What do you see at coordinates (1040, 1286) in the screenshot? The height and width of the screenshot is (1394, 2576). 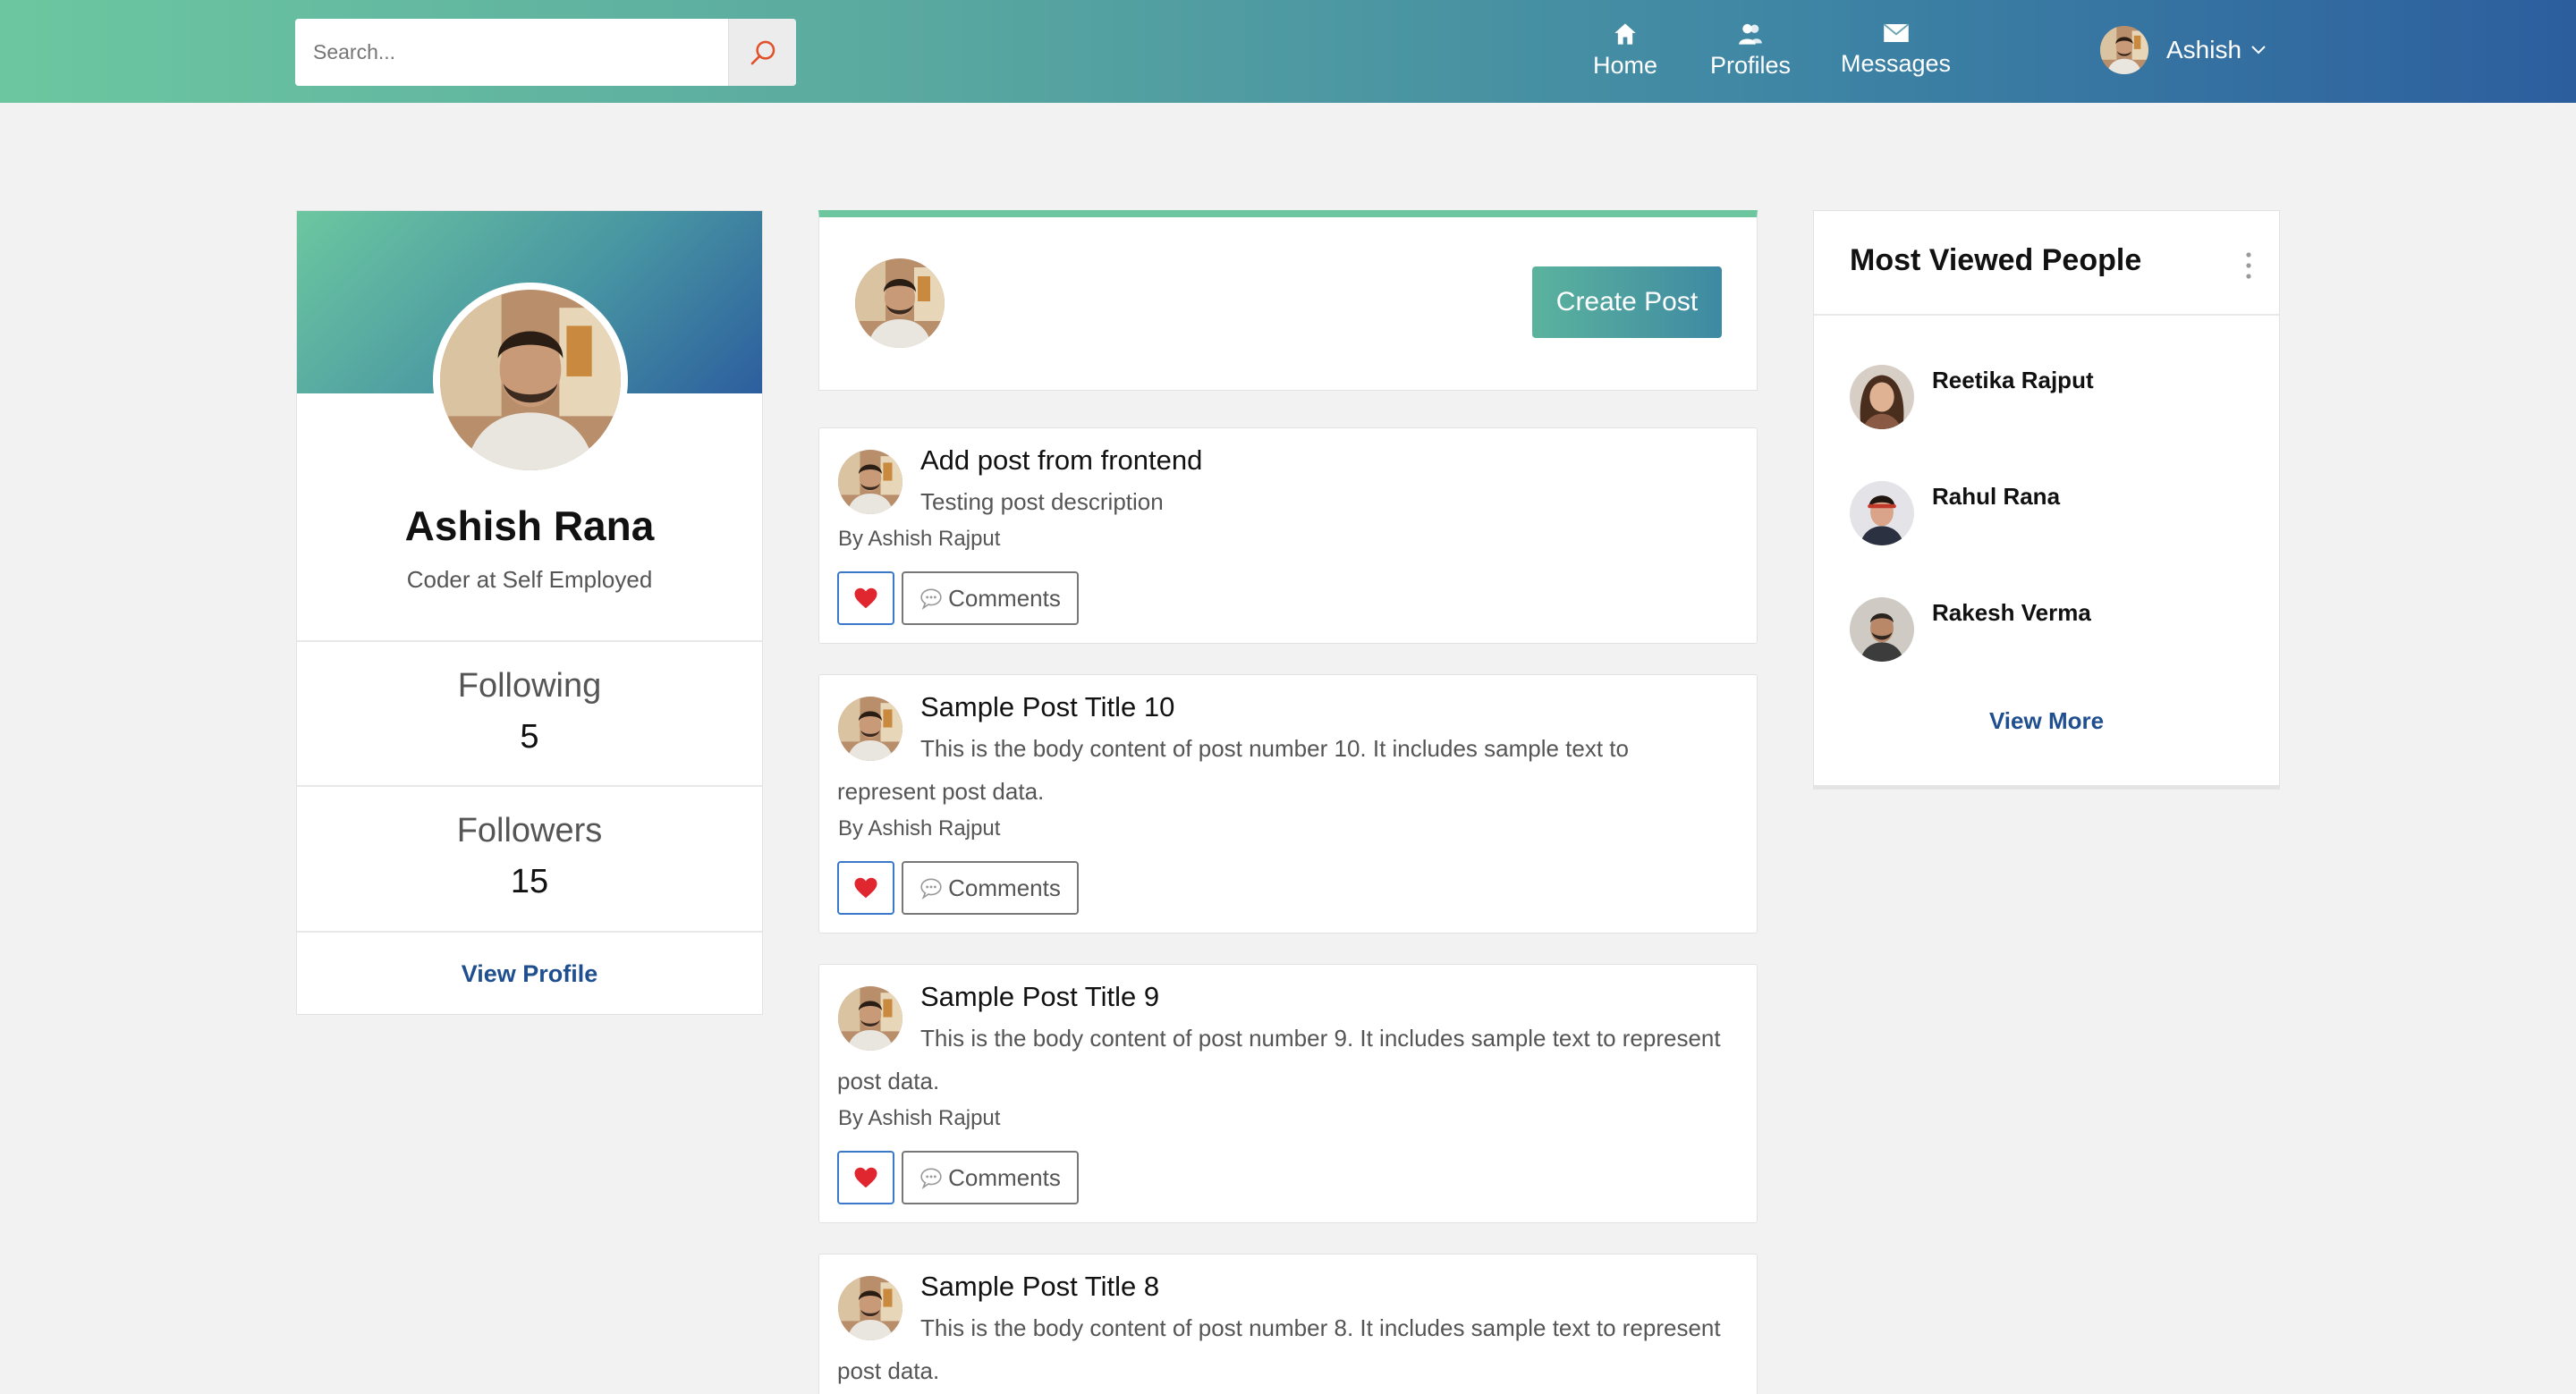 I see `post-title: Sample Post Title 8` at bounding box center [1040, 1286].